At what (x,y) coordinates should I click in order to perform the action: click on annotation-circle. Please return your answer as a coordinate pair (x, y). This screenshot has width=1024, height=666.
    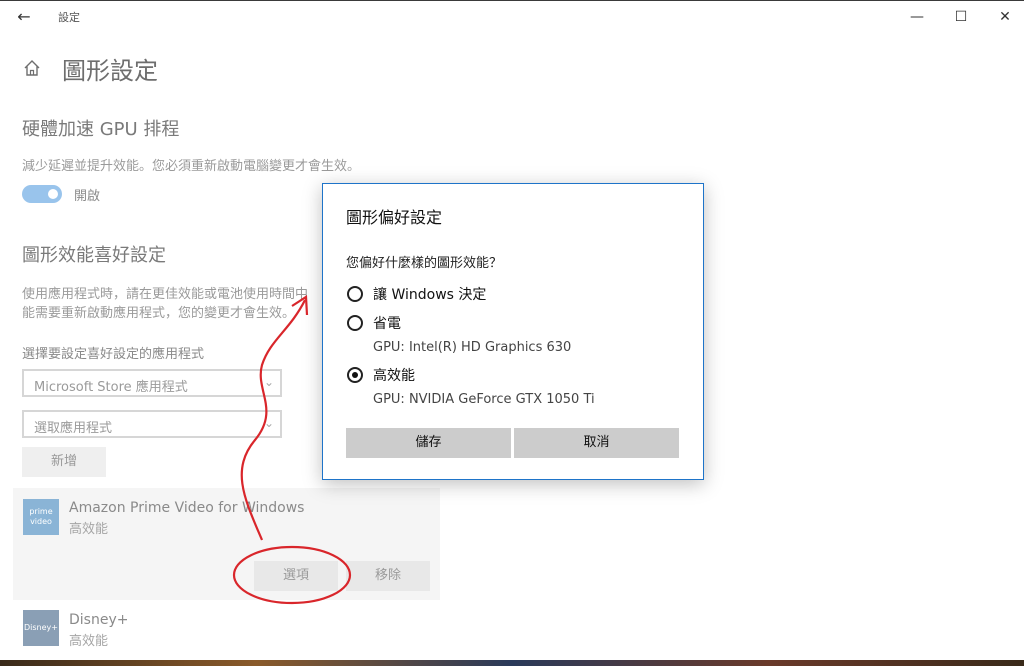
    Looking at the image, I should click on (292, 575).